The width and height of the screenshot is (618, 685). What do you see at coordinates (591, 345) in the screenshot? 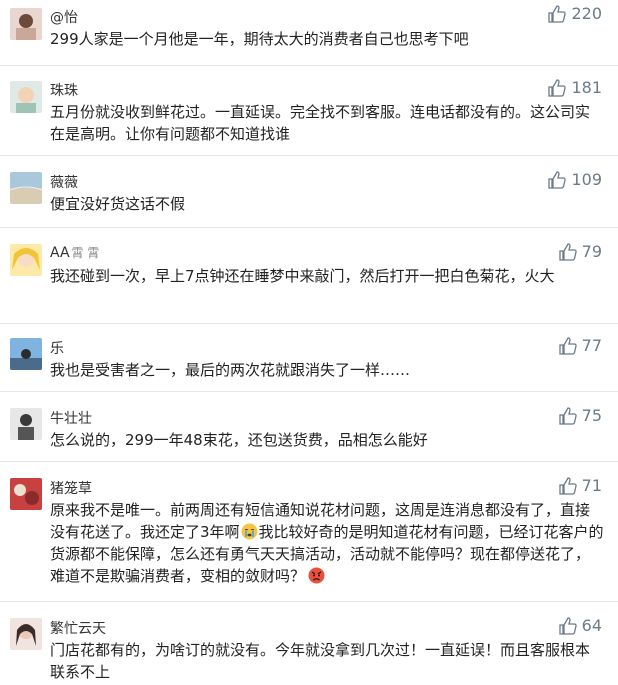
I see `like-count: 77` at bounding box center [591, 345].